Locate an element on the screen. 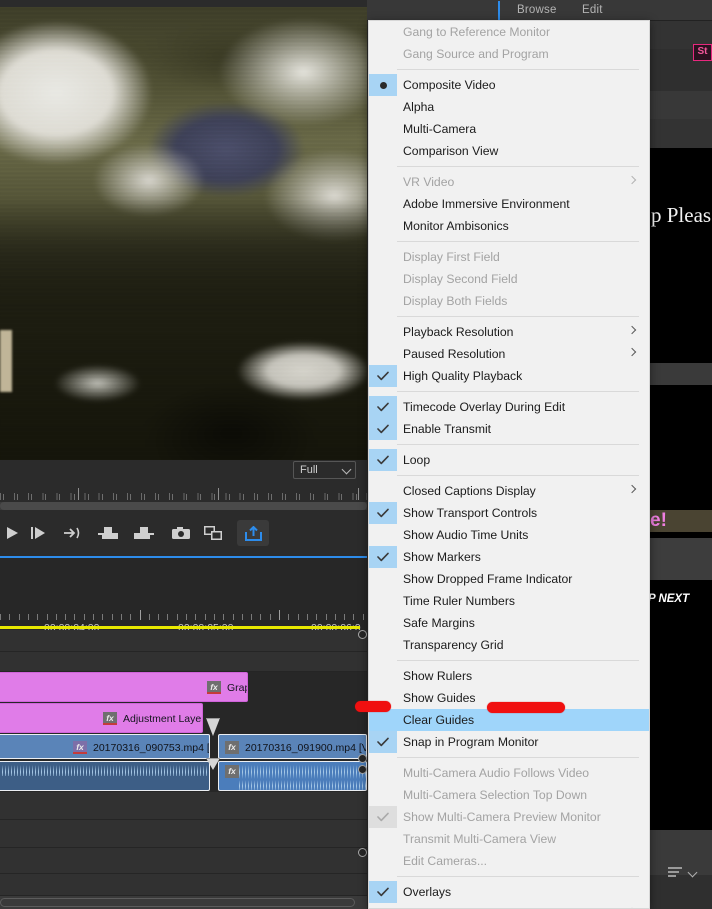 This screenshot has width=712, height=909. timeline-scrollbar-thumb is located at coordinates (177, 902).